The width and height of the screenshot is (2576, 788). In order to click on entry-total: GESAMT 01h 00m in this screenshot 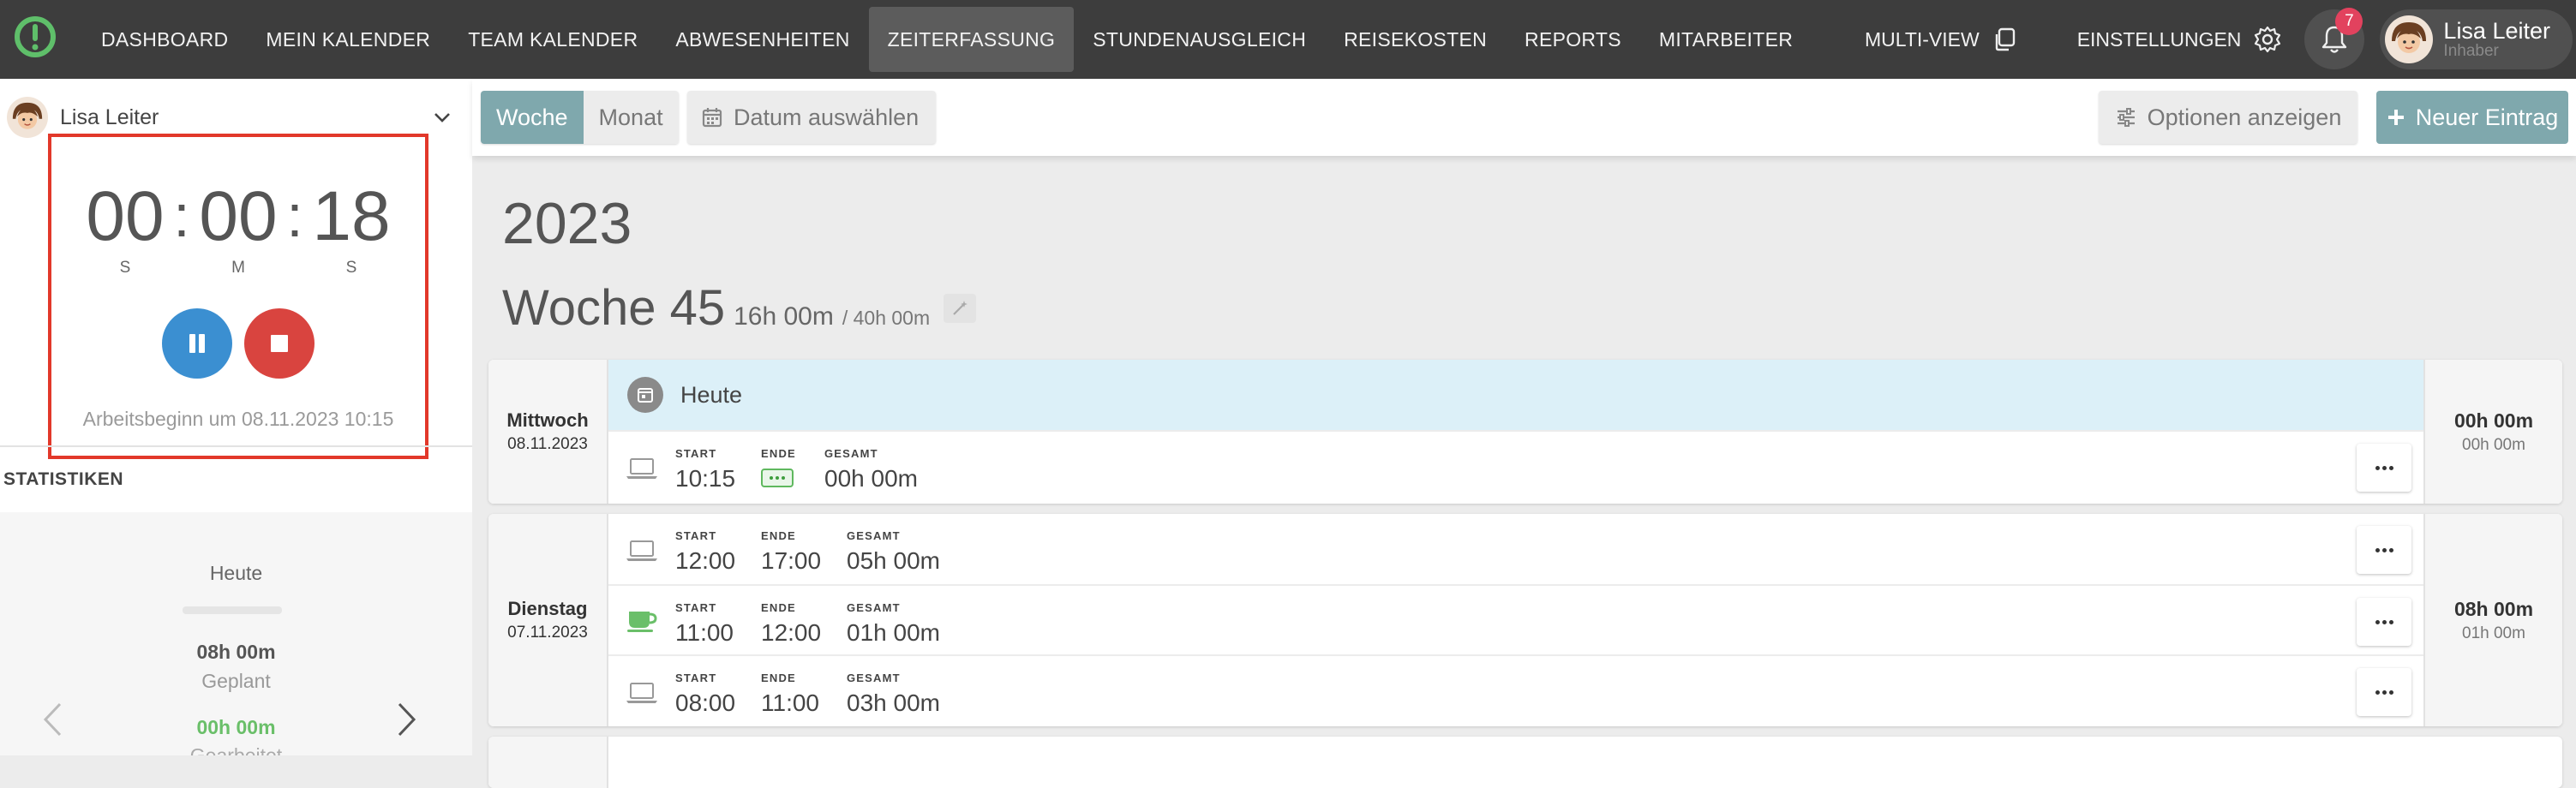, I will do `click(893, 623)`.